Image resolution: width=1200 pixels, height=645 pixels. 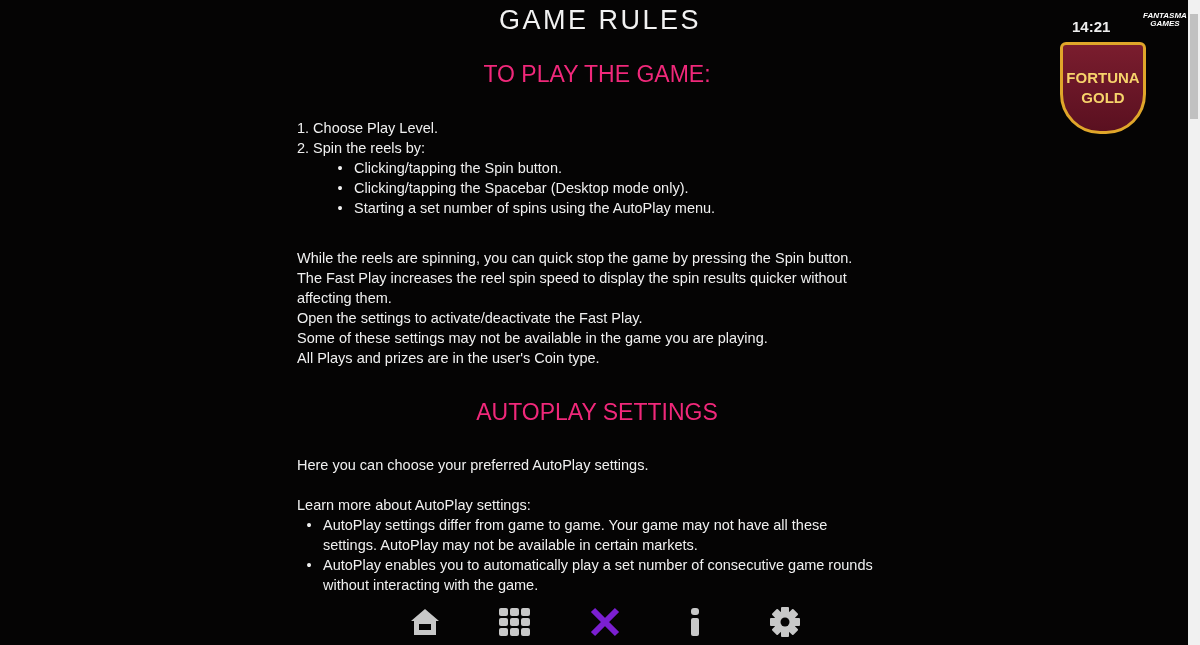 I want to click on section-heading: TO PLAY THE GAME:, so click(x=597, y=74).